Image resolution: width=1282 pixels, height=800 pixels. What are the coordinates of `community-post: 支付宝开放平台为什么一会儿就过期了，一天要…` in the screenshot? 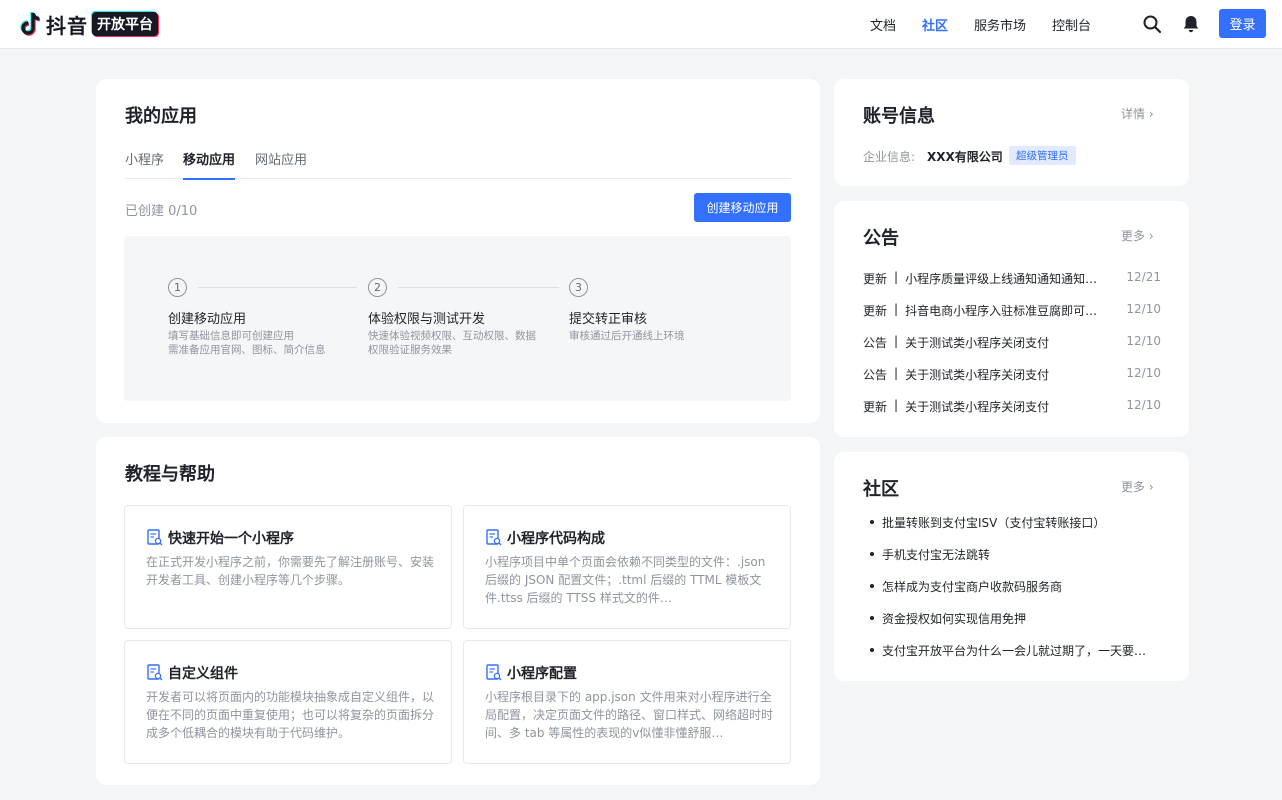 It's located at (1012, 650).